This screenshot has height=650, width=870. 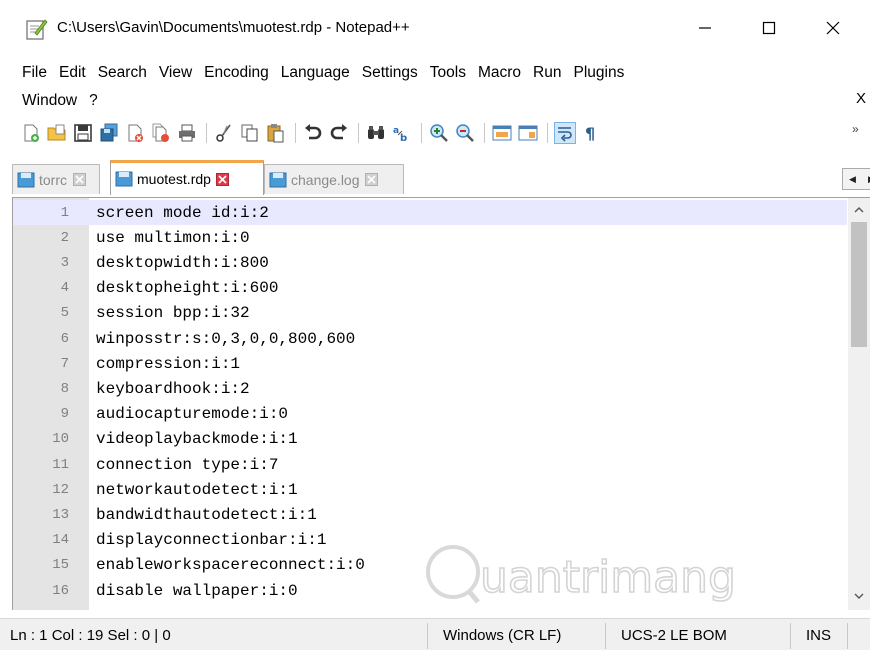 I want to click on undo-icon, so click(x=313, y=132).